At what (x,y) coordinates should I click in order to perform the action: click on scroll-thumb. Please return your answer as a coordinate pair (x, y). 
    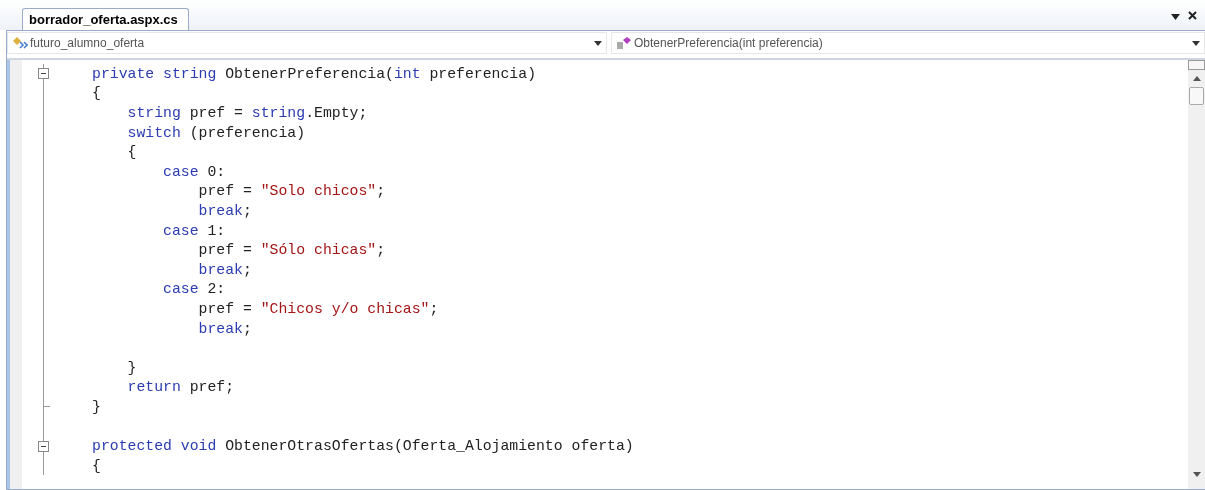
    Looking at the image, I should click on (1196, 96).